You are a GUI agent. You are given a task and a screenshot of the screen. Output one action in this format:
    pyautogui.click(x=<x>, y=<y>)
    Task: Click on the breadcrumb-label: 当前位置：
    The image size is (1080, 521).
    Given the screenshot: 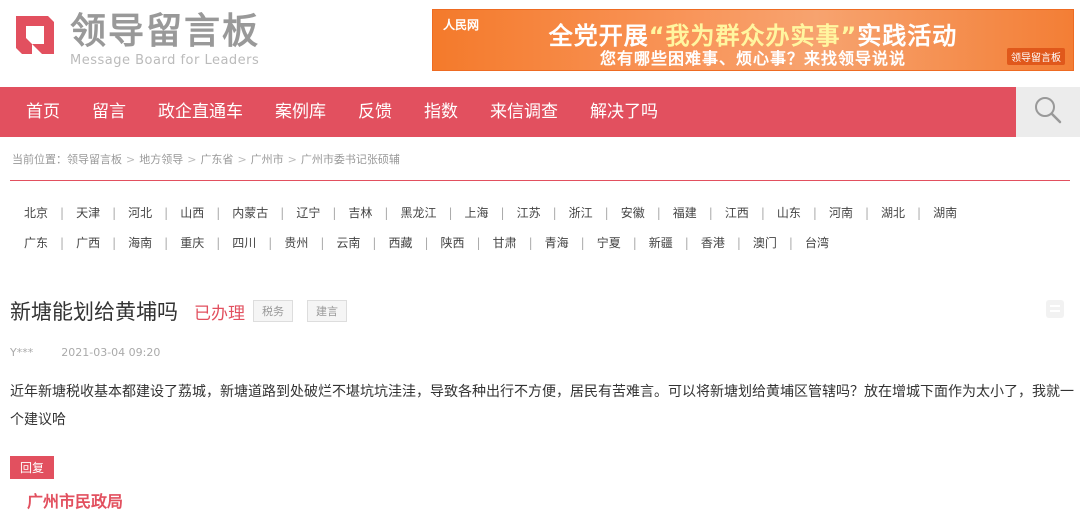 What is the action you would take?
    pyautogui.click(x=39, y=159)
    